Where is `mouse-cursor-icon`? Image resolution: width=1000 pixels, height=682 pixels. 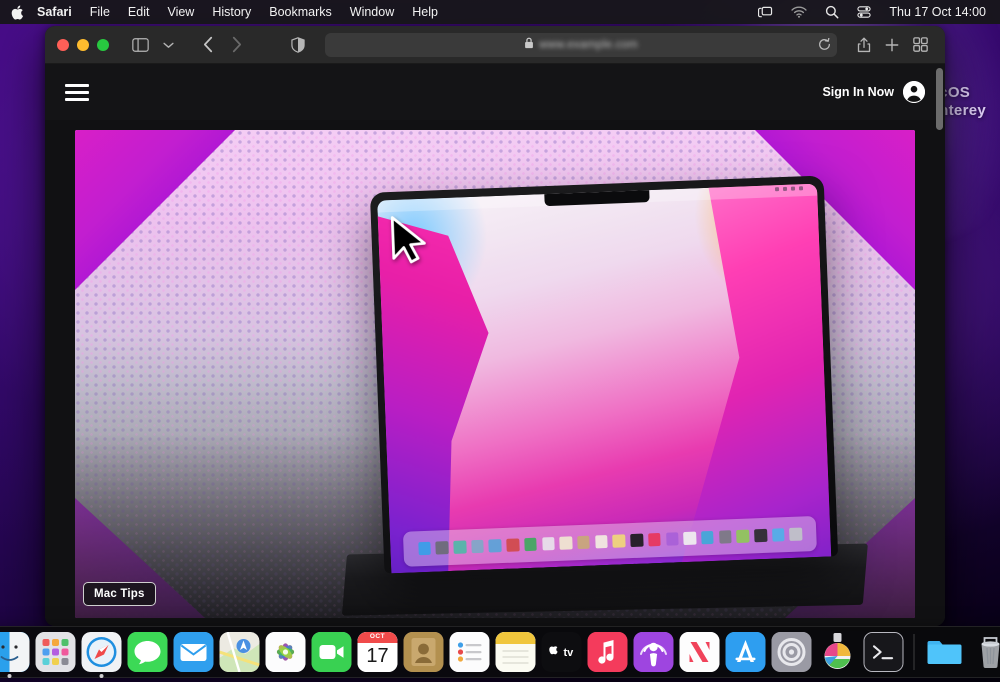 mouse-cursor-icon is located at coordinates (409, 239).